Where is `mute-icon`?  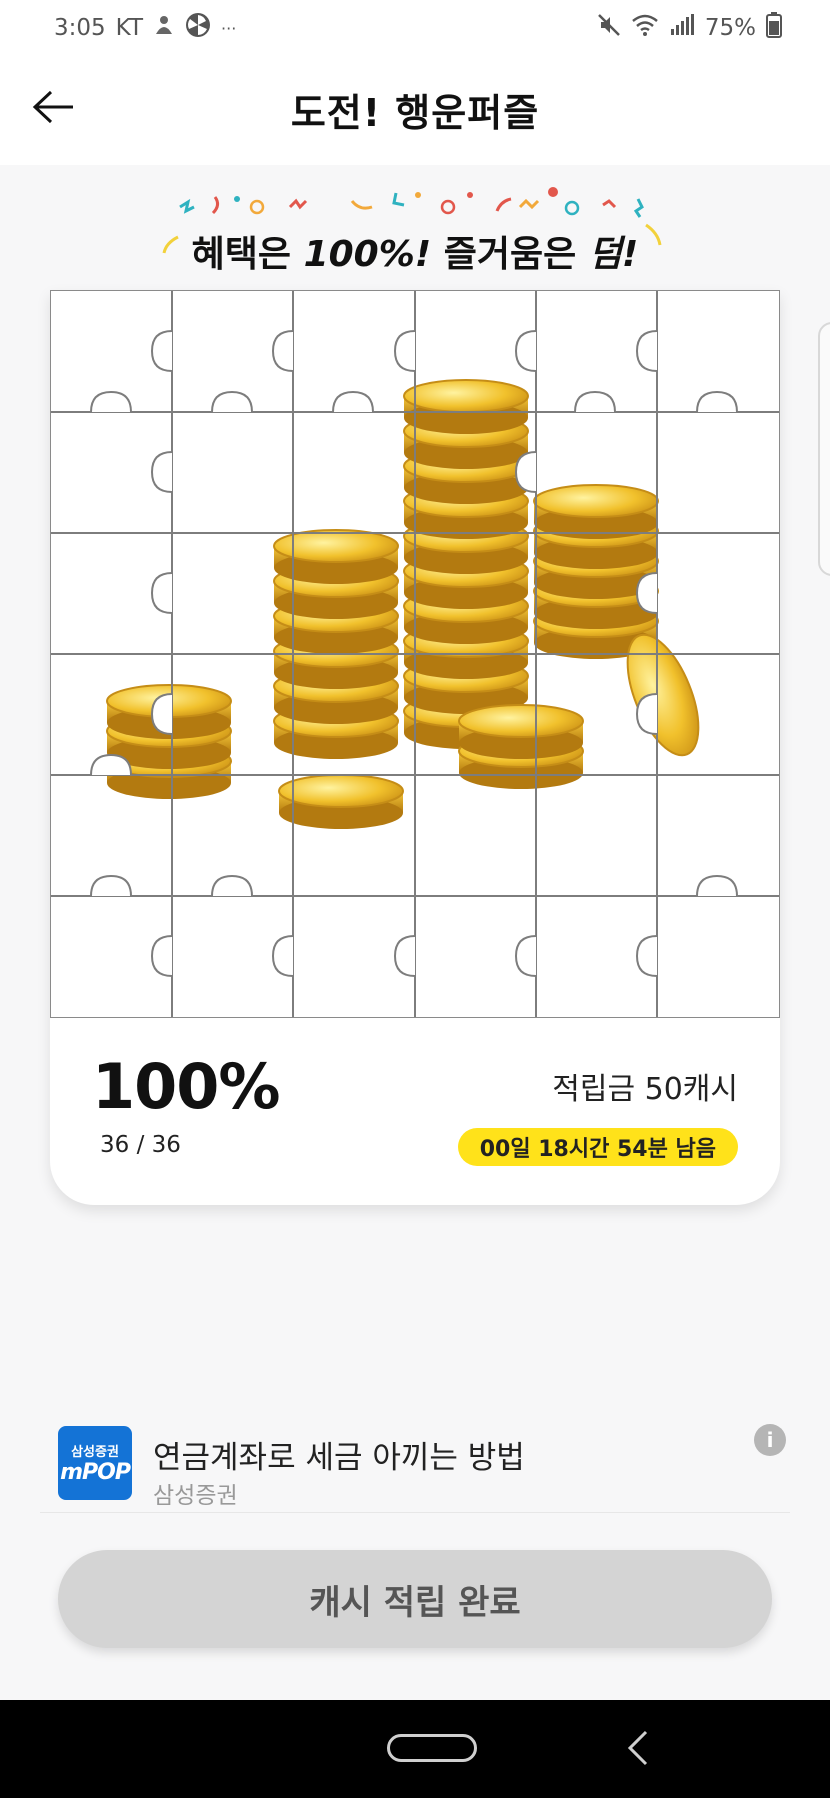 mute-icon is located at coordinates (609, 28).